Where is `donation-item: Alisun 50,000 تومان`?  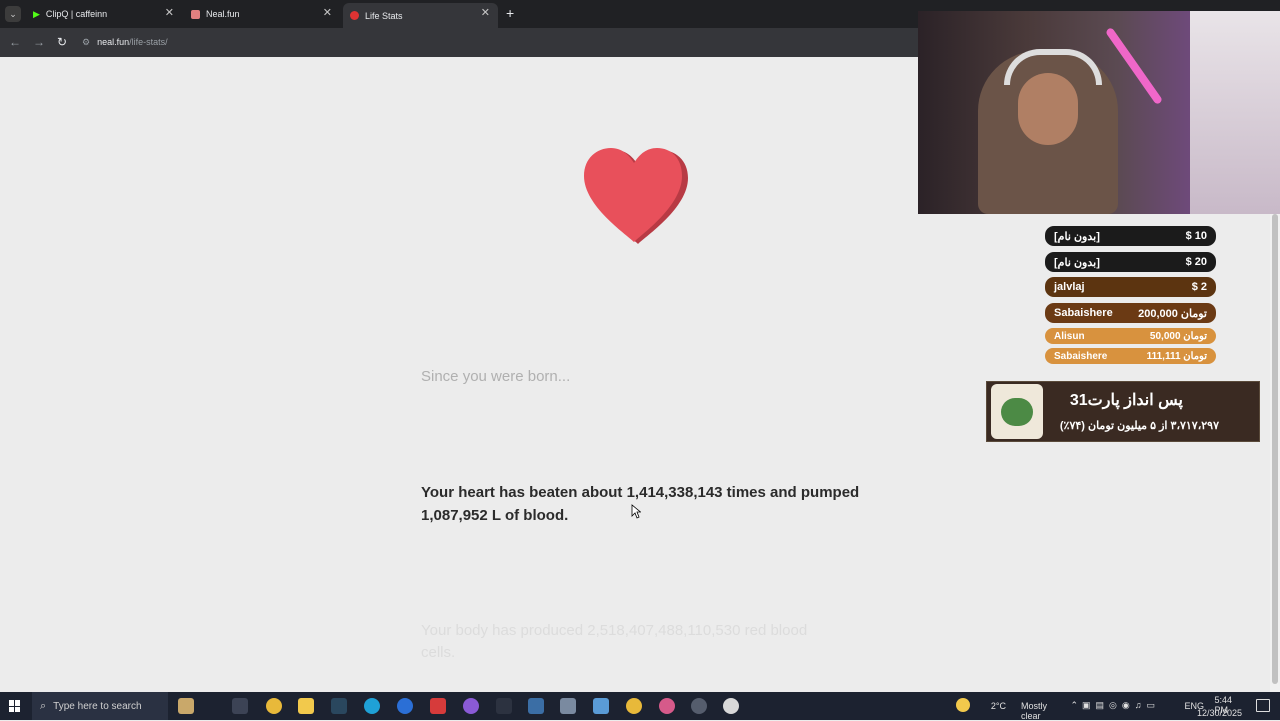 donation-item: Alisun 50,000 تومان is located at coordinates (1130, 336).